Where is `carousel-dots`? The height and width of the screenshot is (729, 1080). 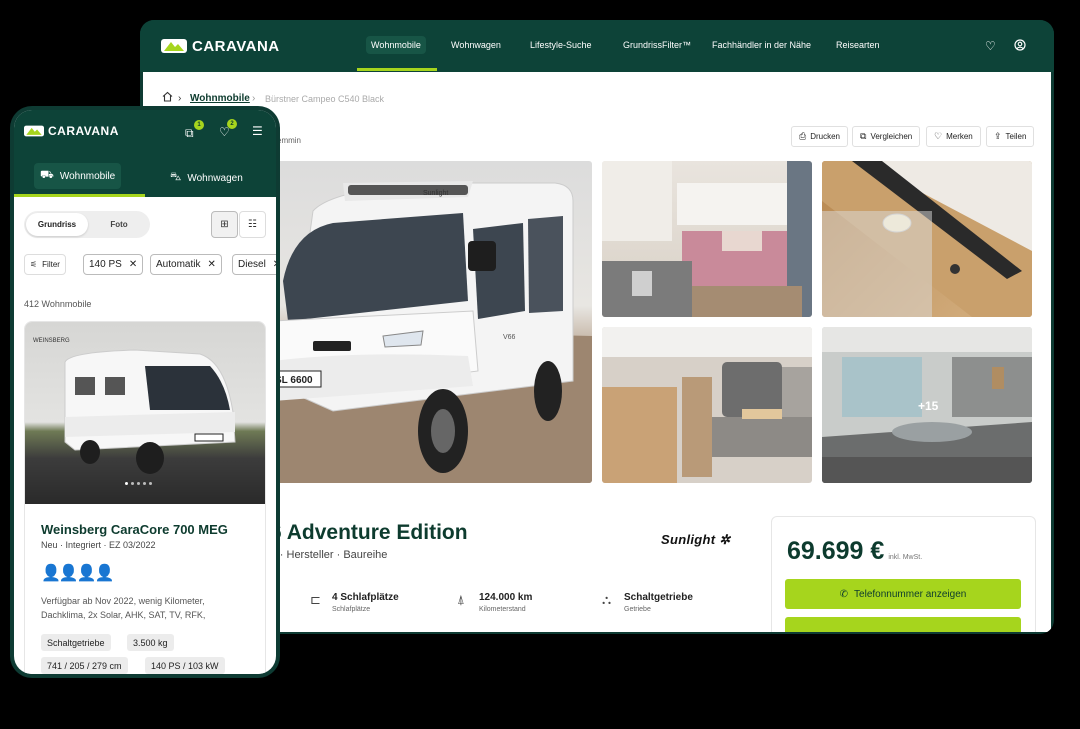
carousel-dots is located at coordinates (138, 483).